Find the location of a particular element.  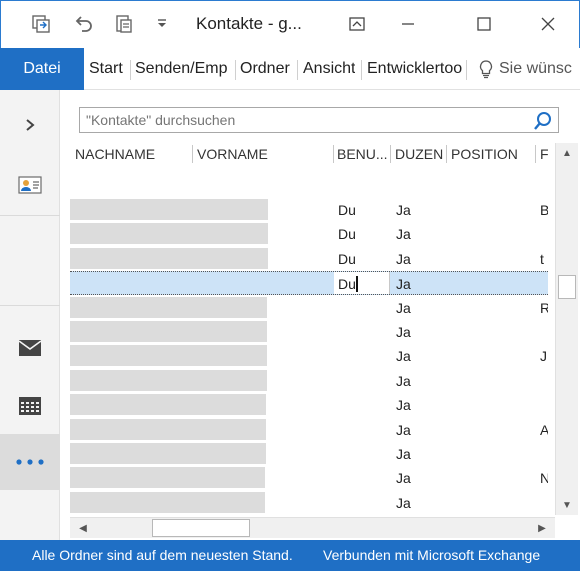

table-row: Ja R is located at coordinates (309, 308).